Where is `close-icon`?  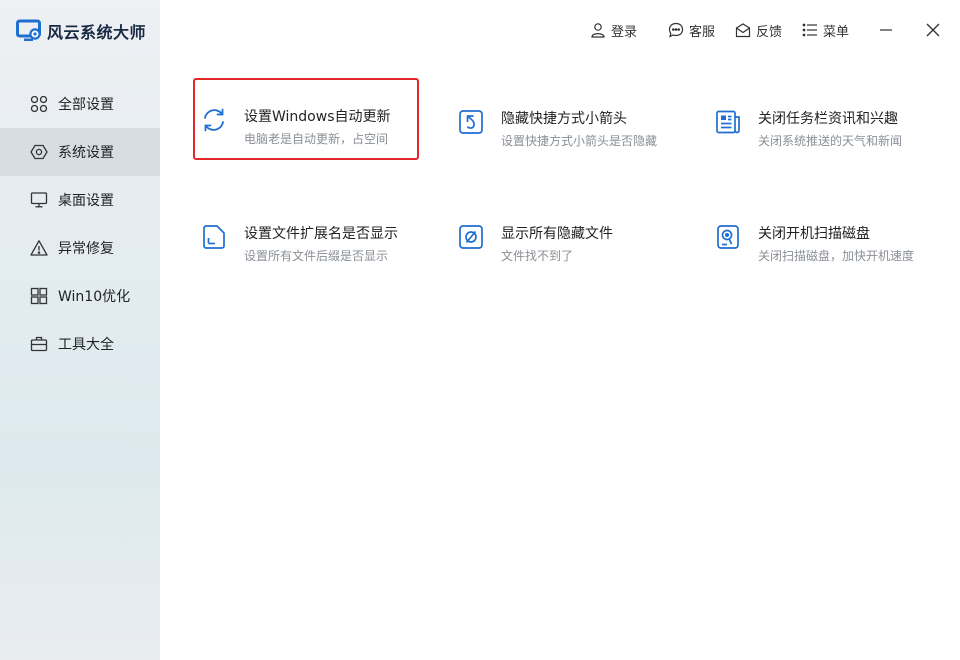
close-icon is located at coordinates (933, 30).